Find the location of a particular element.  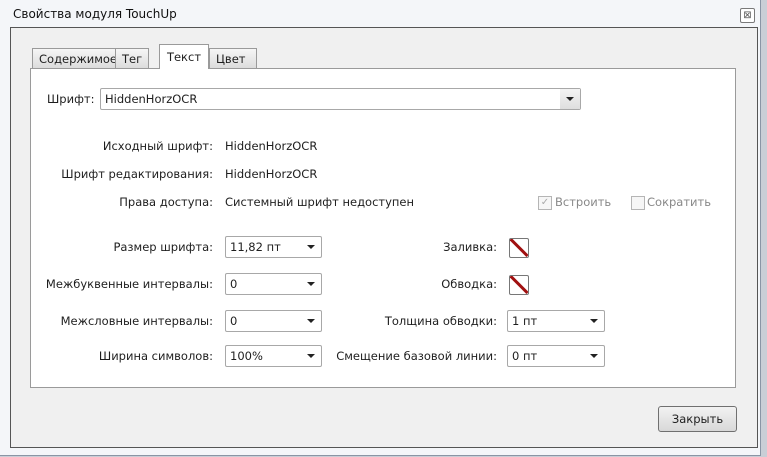

window-title: Свойства модуля TouchUp is located at coordinates (95, 14).